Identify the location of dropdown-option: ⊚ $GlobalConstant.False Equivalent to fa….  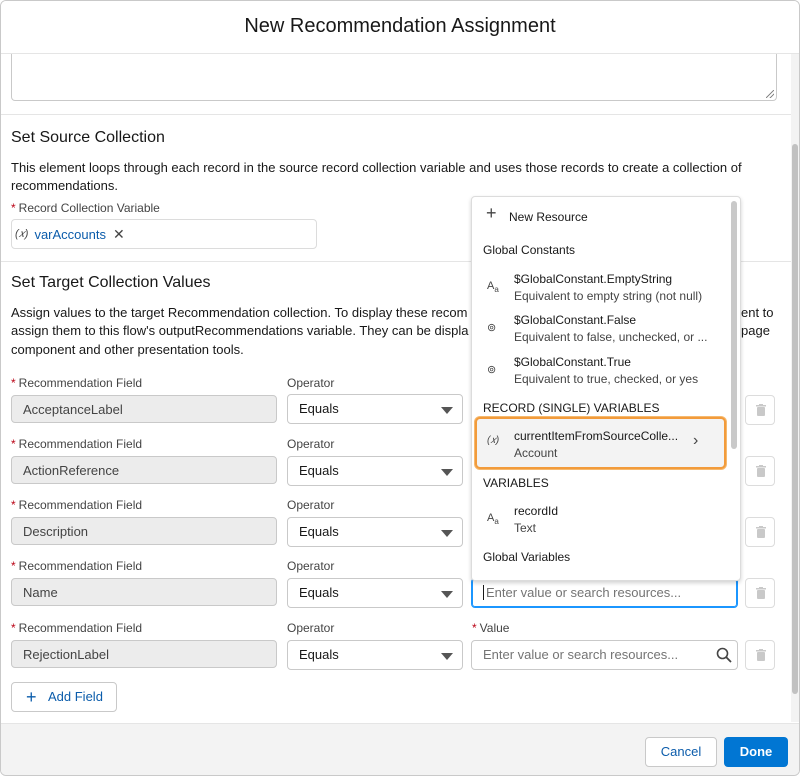
(601, 330).